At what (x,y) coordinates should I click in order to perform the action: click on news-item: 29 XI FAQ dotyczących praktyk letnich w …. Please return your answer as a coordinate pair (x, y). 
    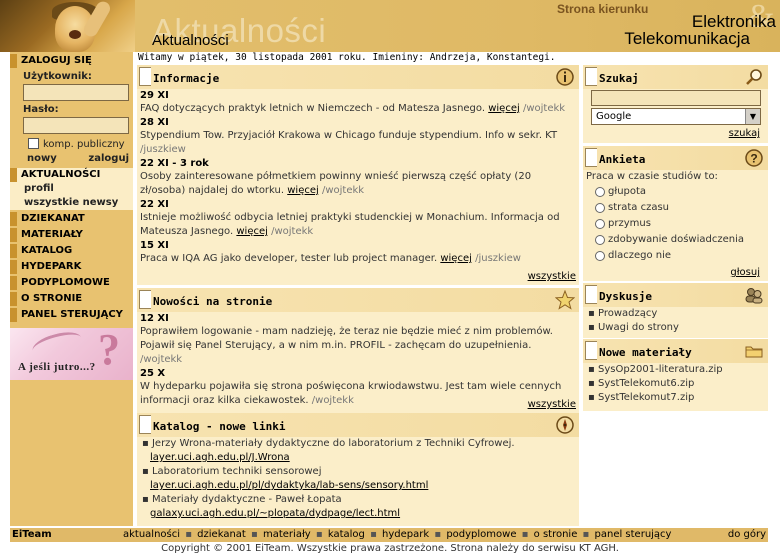
    Looking at the image, I should click on (358, 102).